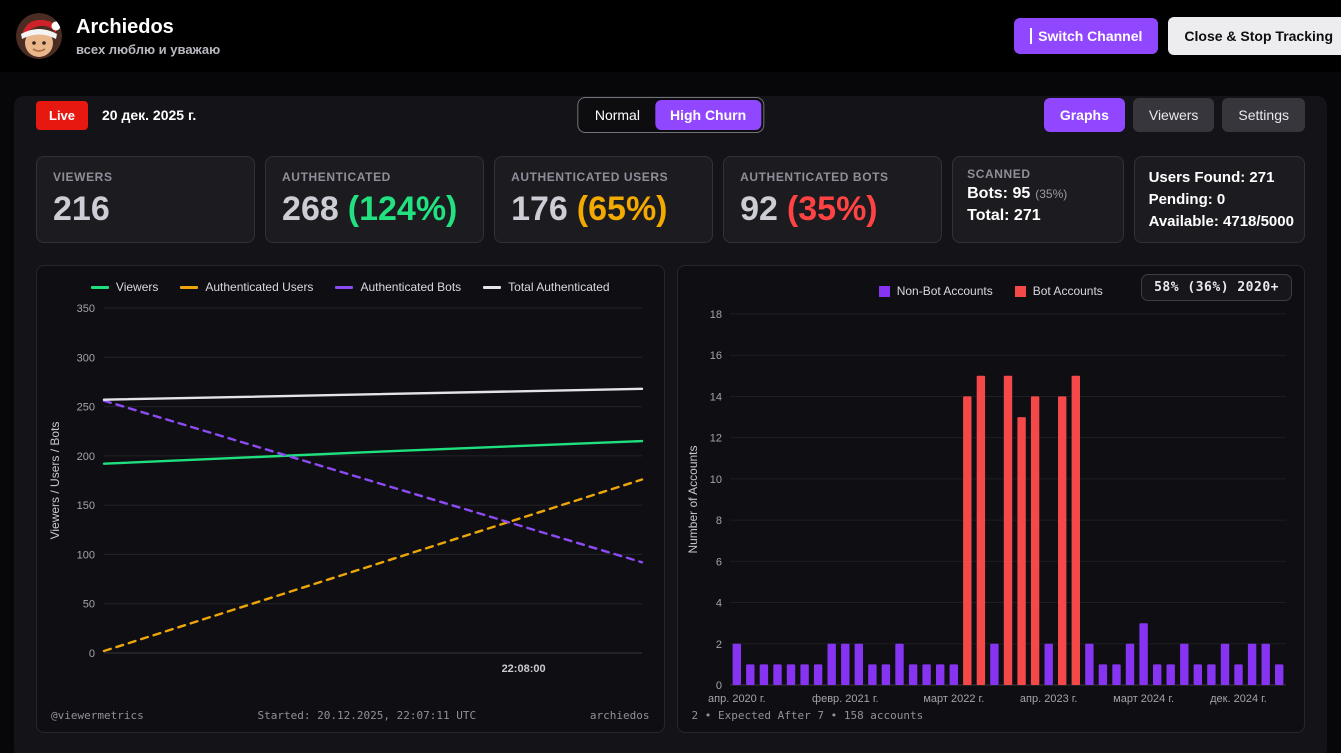 The width and height of the screenshot is (1341, 753). I want to click on mode-normal-button: Normal, so click(617, 115).